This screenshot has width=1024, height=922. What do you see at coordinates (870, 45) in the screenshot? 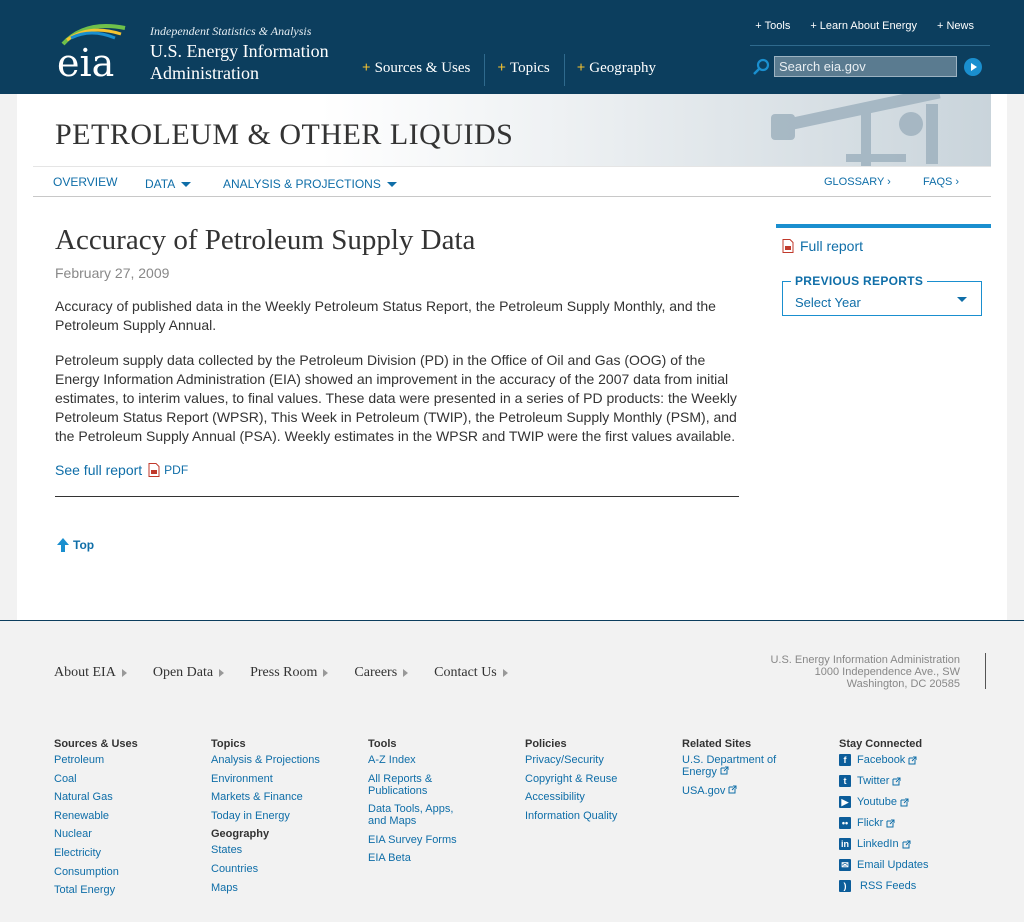
I see `header-divider` at bounding box center [870, 45].